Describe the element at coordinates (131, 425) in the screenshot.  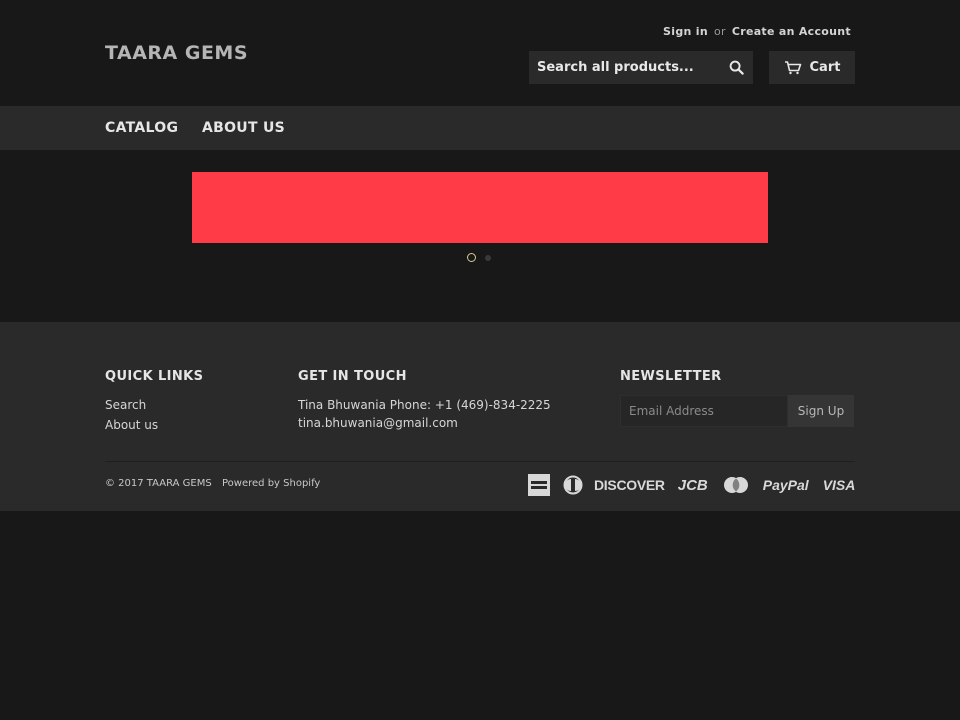
I see `footer-link-about-us: About us` at that location.